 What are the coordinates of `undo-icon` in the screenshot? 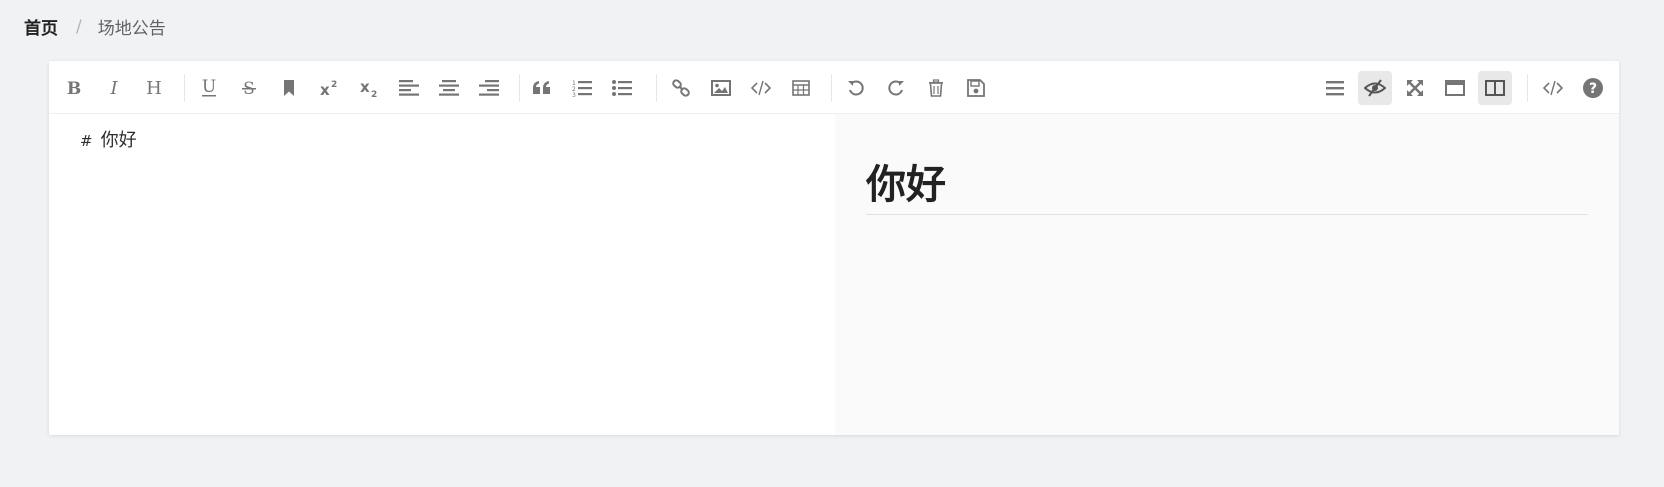 It's located at (856, 88).